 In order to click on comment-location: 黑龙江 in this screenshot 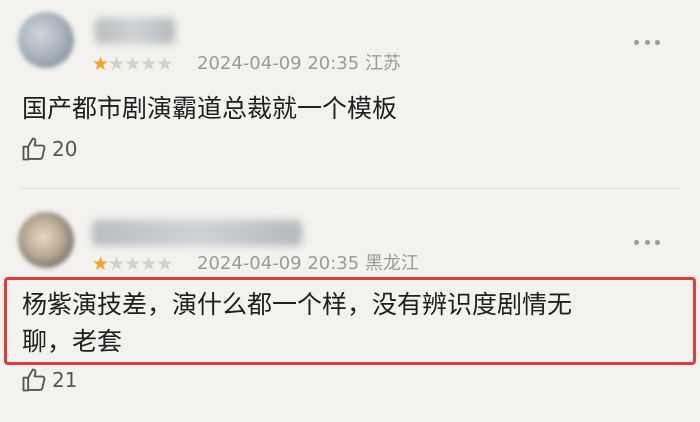, I will do `click(391, 263)`.